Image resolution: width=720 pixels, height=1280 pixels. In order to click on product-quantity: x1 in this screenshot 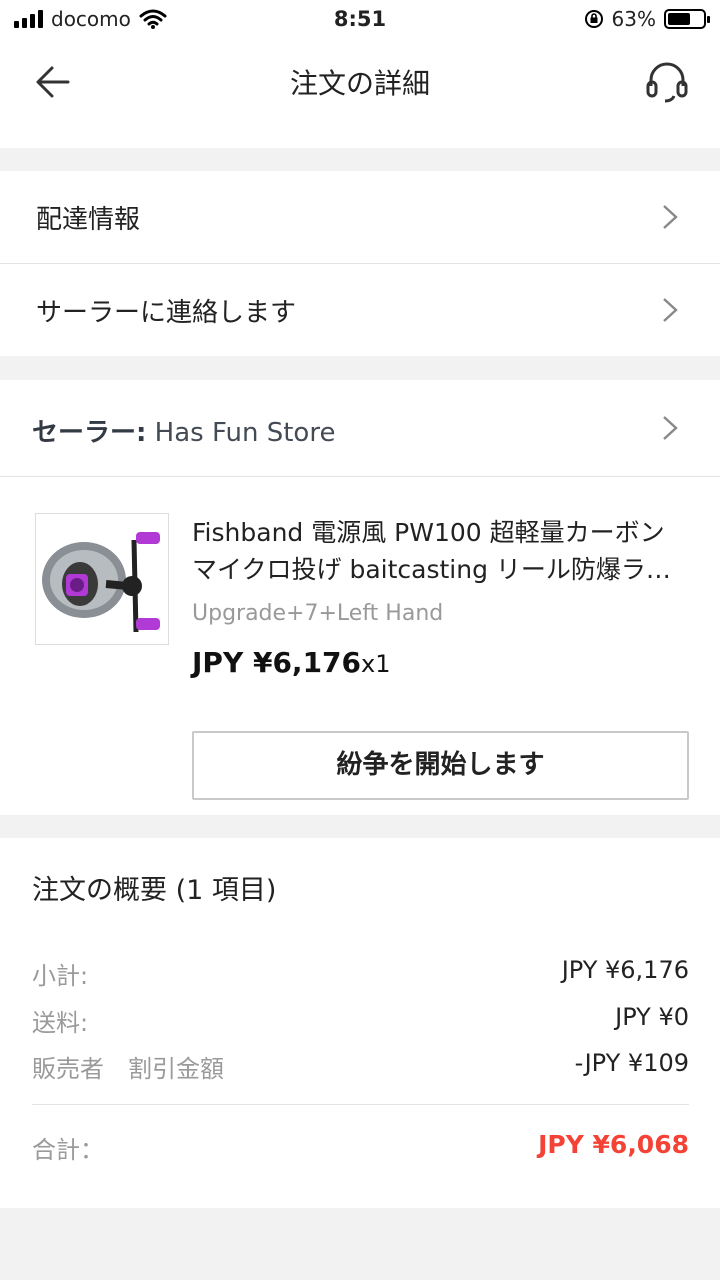, I will do `click(376, 664)`.